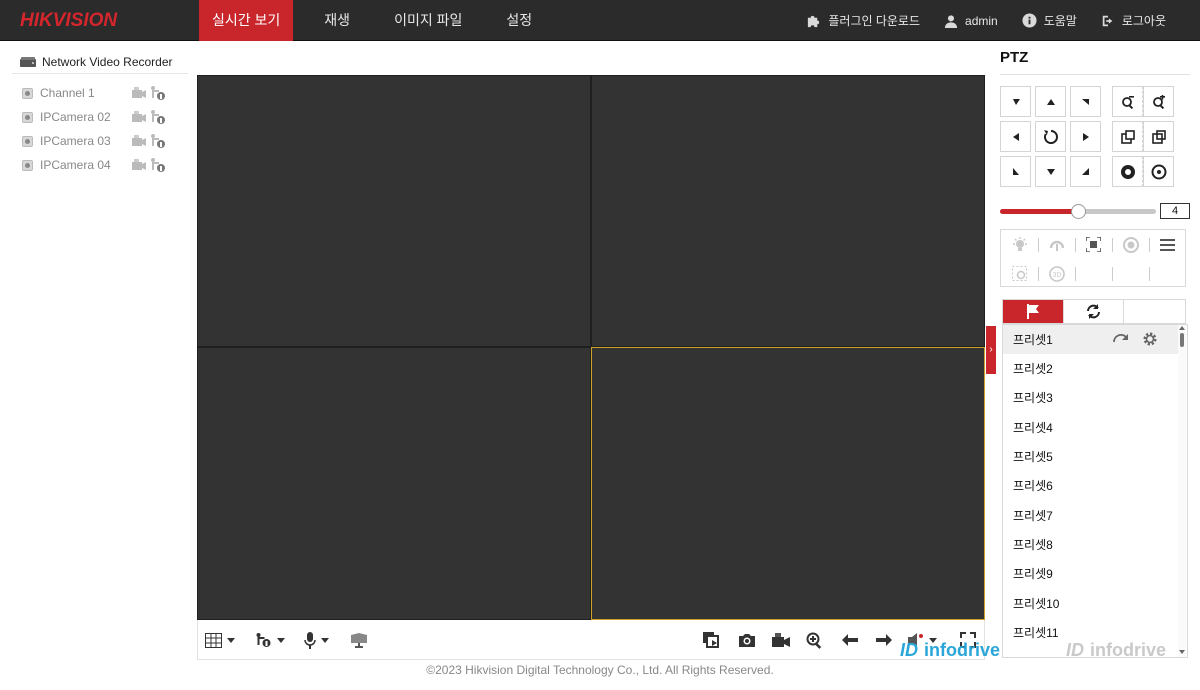 The width and height of the screenshot is (1200, 690). What do you see at coordinates (316, 640) in the screenshot?
I see `audio-talk-button` at bounding box center [316, 640].